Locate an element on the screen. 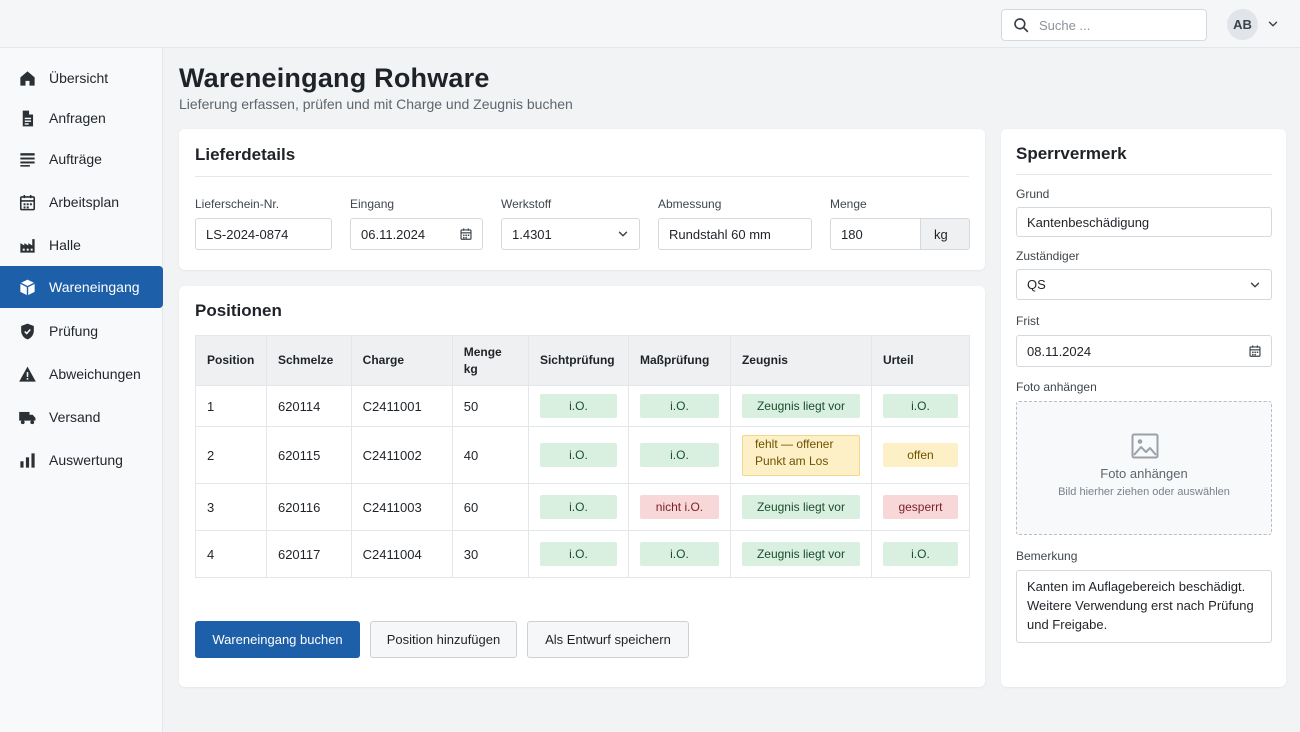  abmessung-label: Abmessung is located at coordinates (690, 204).